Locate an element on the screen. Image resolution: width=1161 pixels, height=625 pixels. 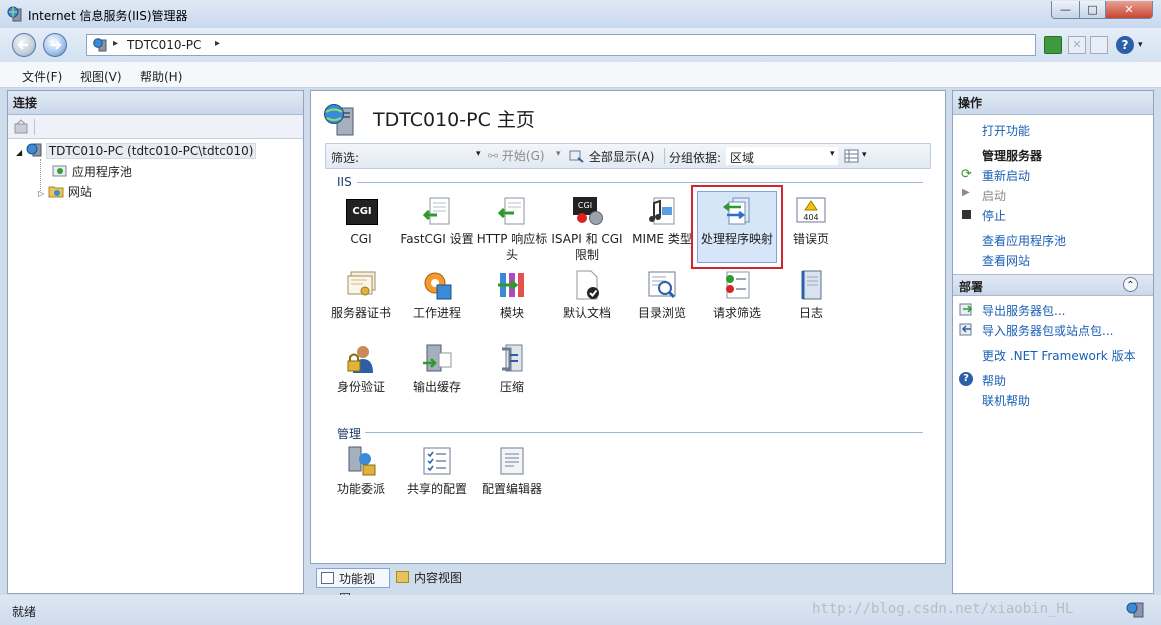
help-link: 帮助 is located at coordinates (994, 380).